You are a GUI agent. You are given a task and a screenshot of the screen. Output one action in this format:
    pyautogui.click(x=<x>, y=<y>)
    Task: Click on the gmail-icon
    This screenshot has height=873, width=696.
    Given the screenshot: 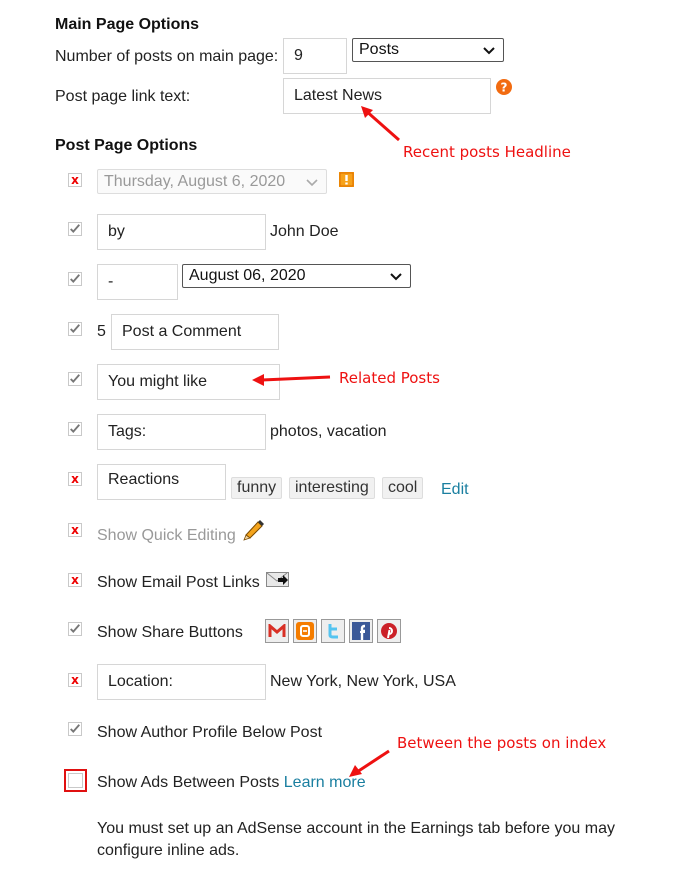 What is the action you would take?
    pyautogui.click(x=277, y=631)
    